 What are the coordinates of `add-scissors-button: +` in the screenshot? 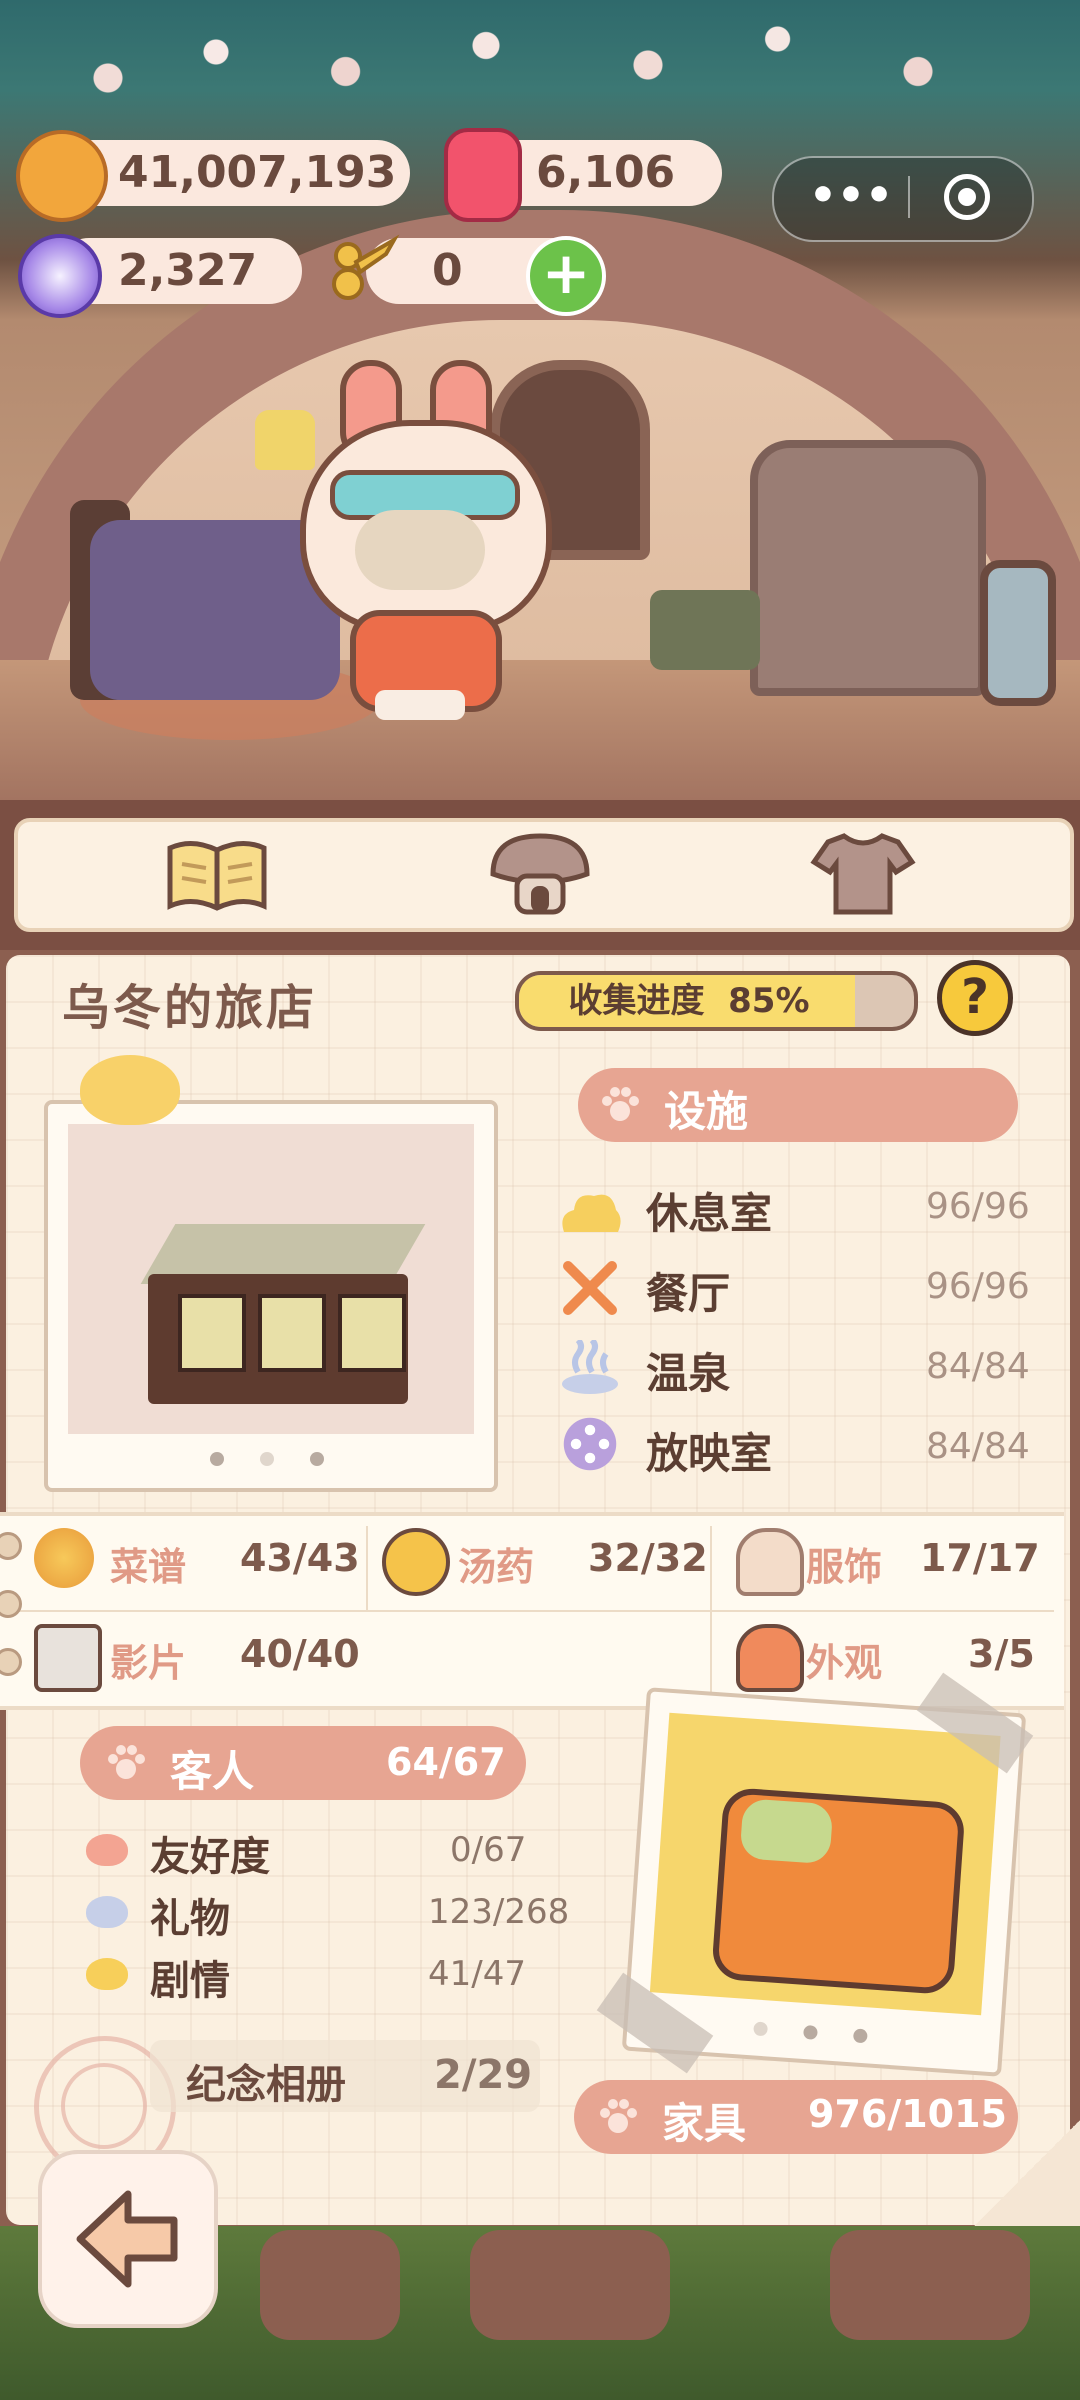 It's located at (566, 276).